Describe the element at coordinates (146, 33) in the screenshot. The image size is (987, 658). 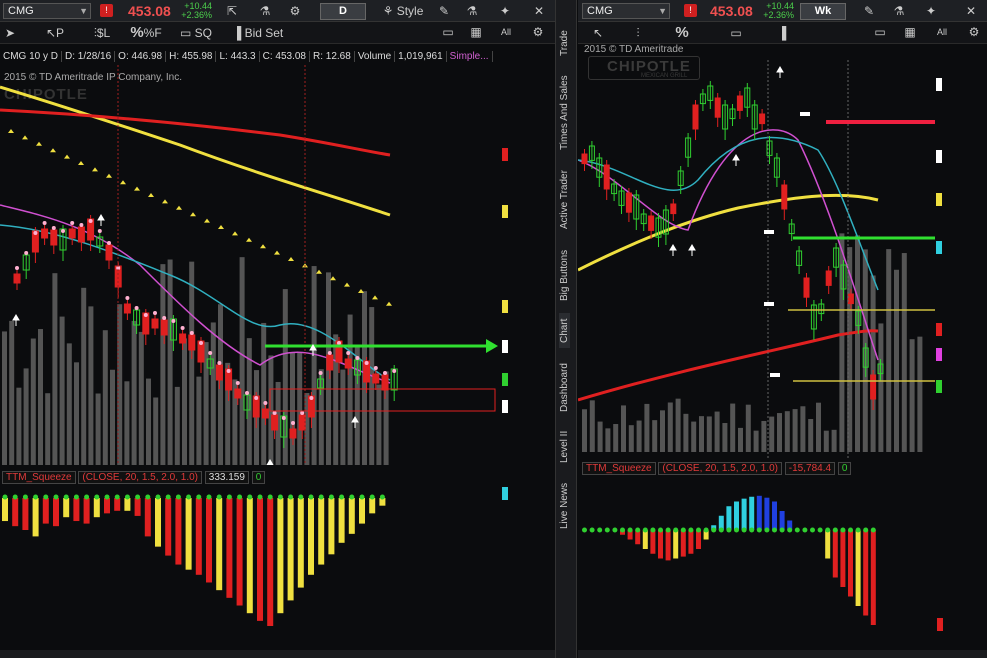
I see `percent-tool: %%F` at that location.